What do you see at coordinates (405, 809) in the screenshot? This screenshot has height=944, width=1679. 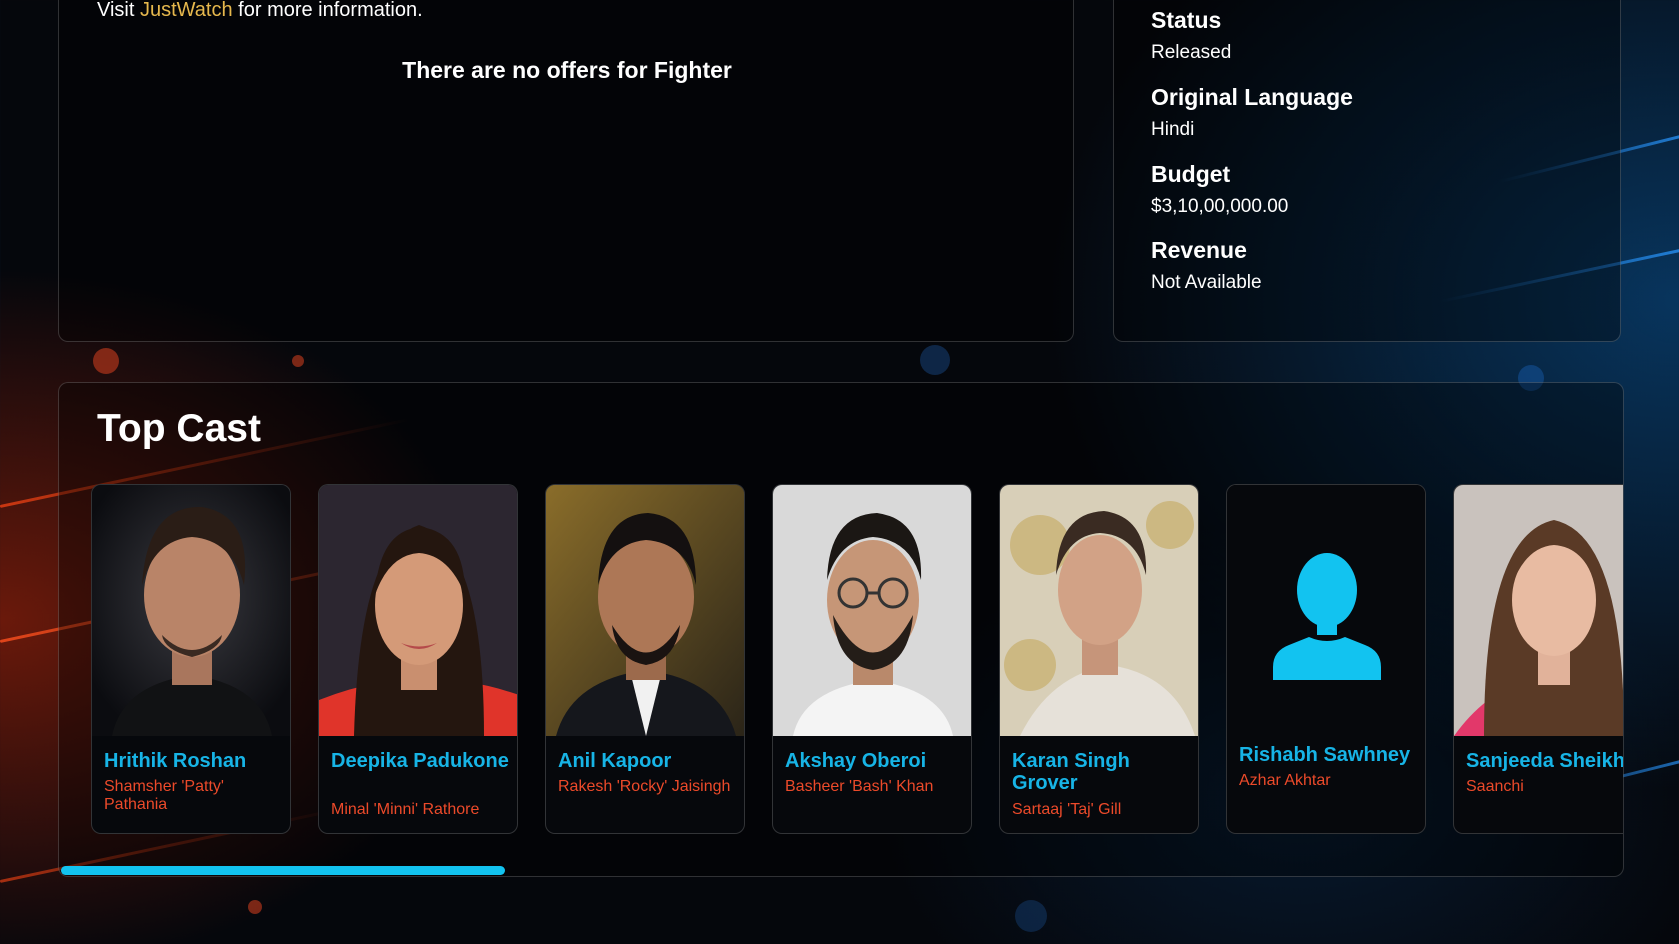 I see `cast-character: Minal 'Minni' Rathore` at bounding box center [405, 809].